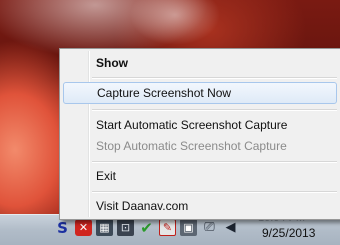 This screenshot has height=245, width=340. What do you see at coordinates (62, 228) in the screenshot?
I see `s-app-icon: S` at bounding box center [62, 228].